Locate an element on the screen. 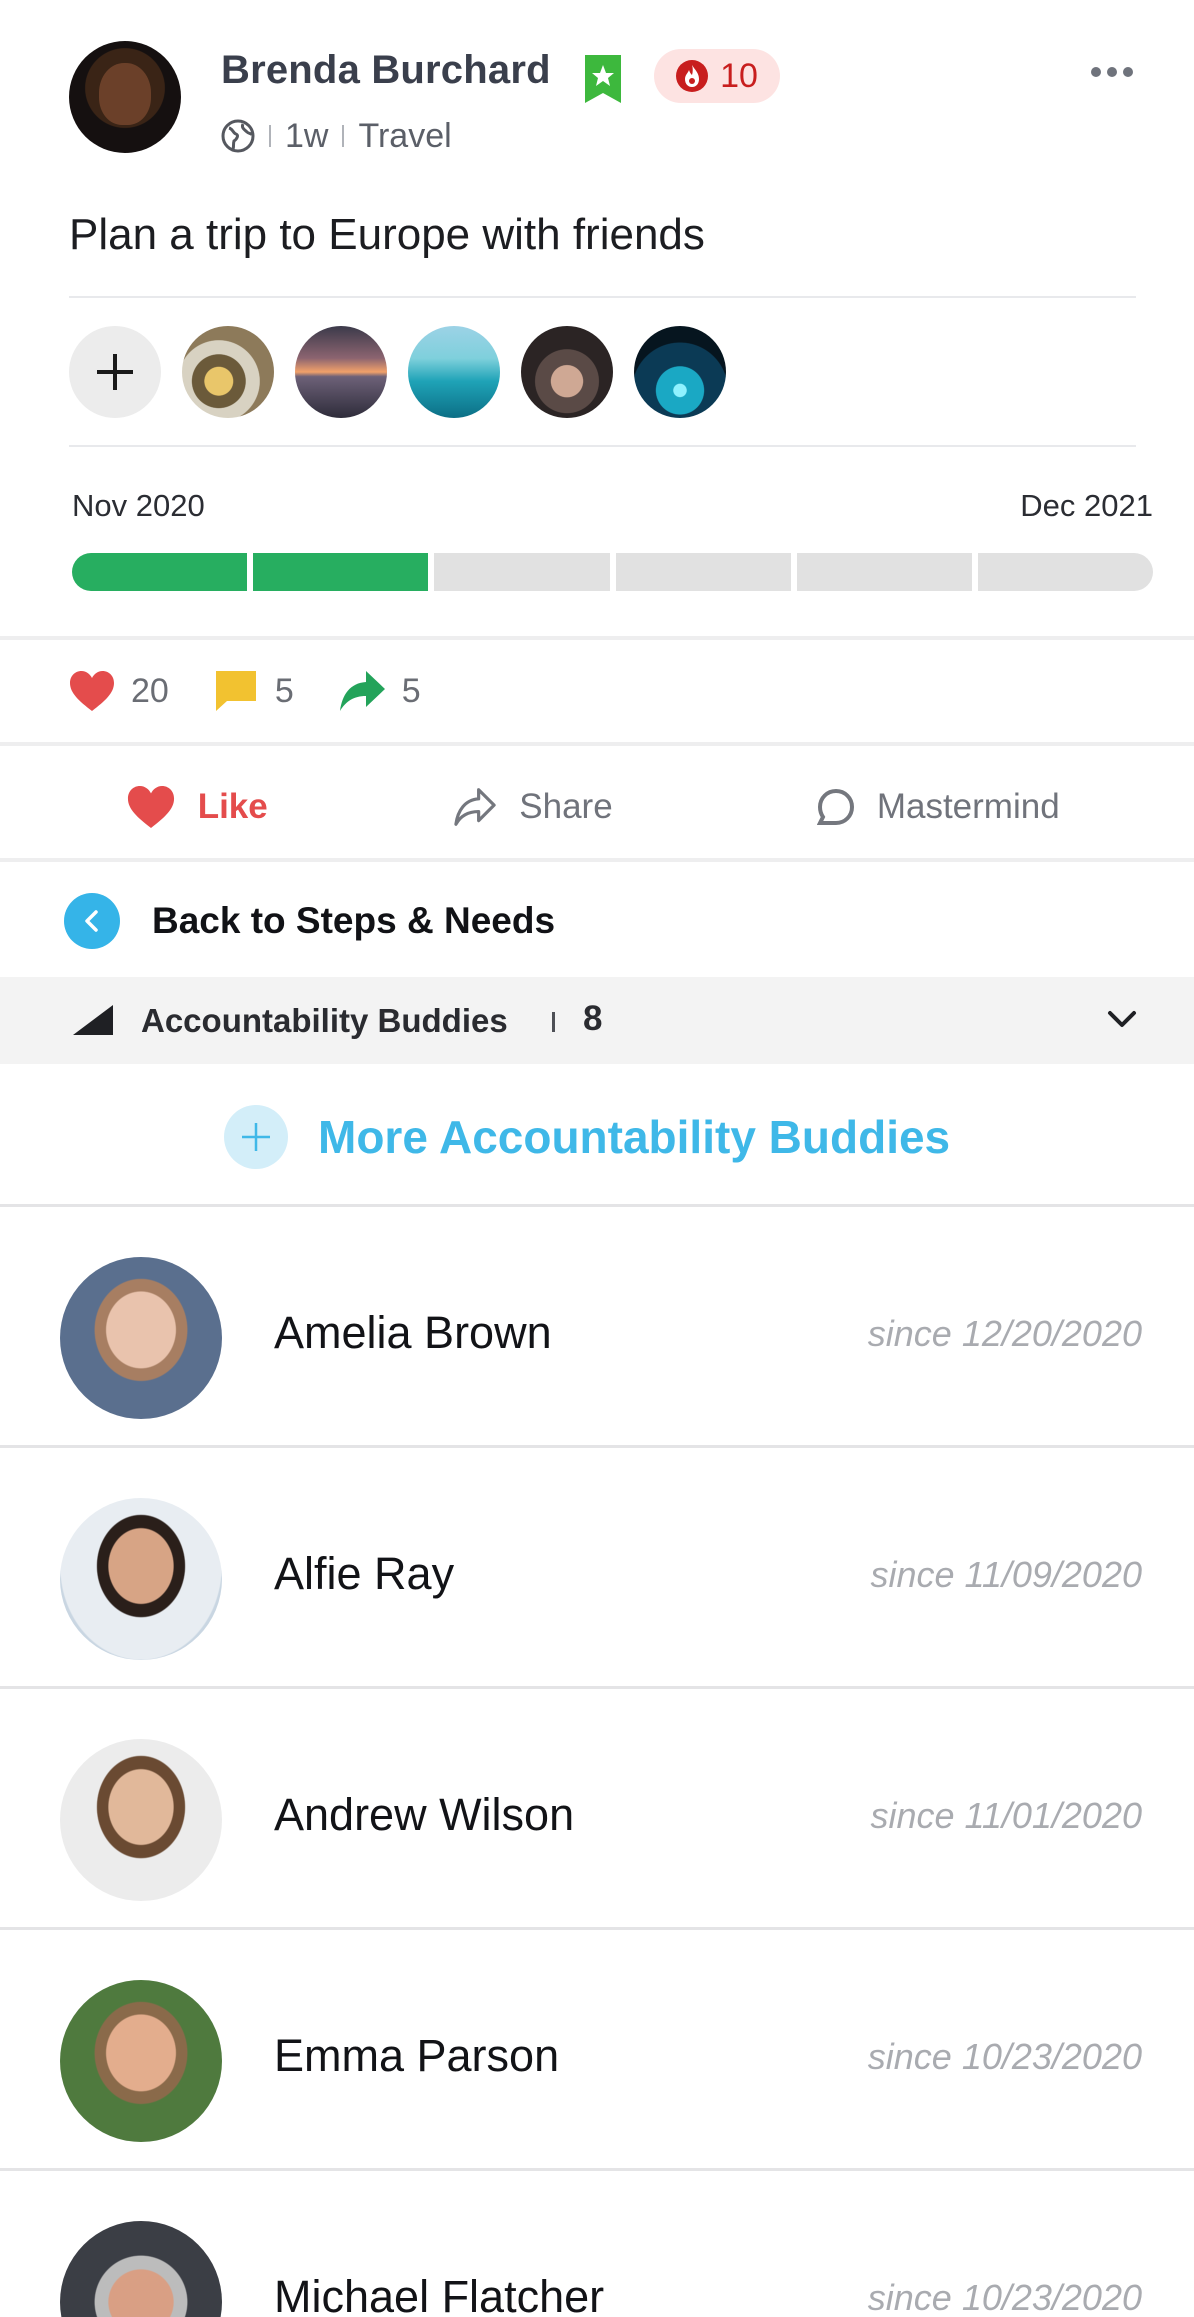  verified-star-badge-icon is located at coordinates (603, 79).